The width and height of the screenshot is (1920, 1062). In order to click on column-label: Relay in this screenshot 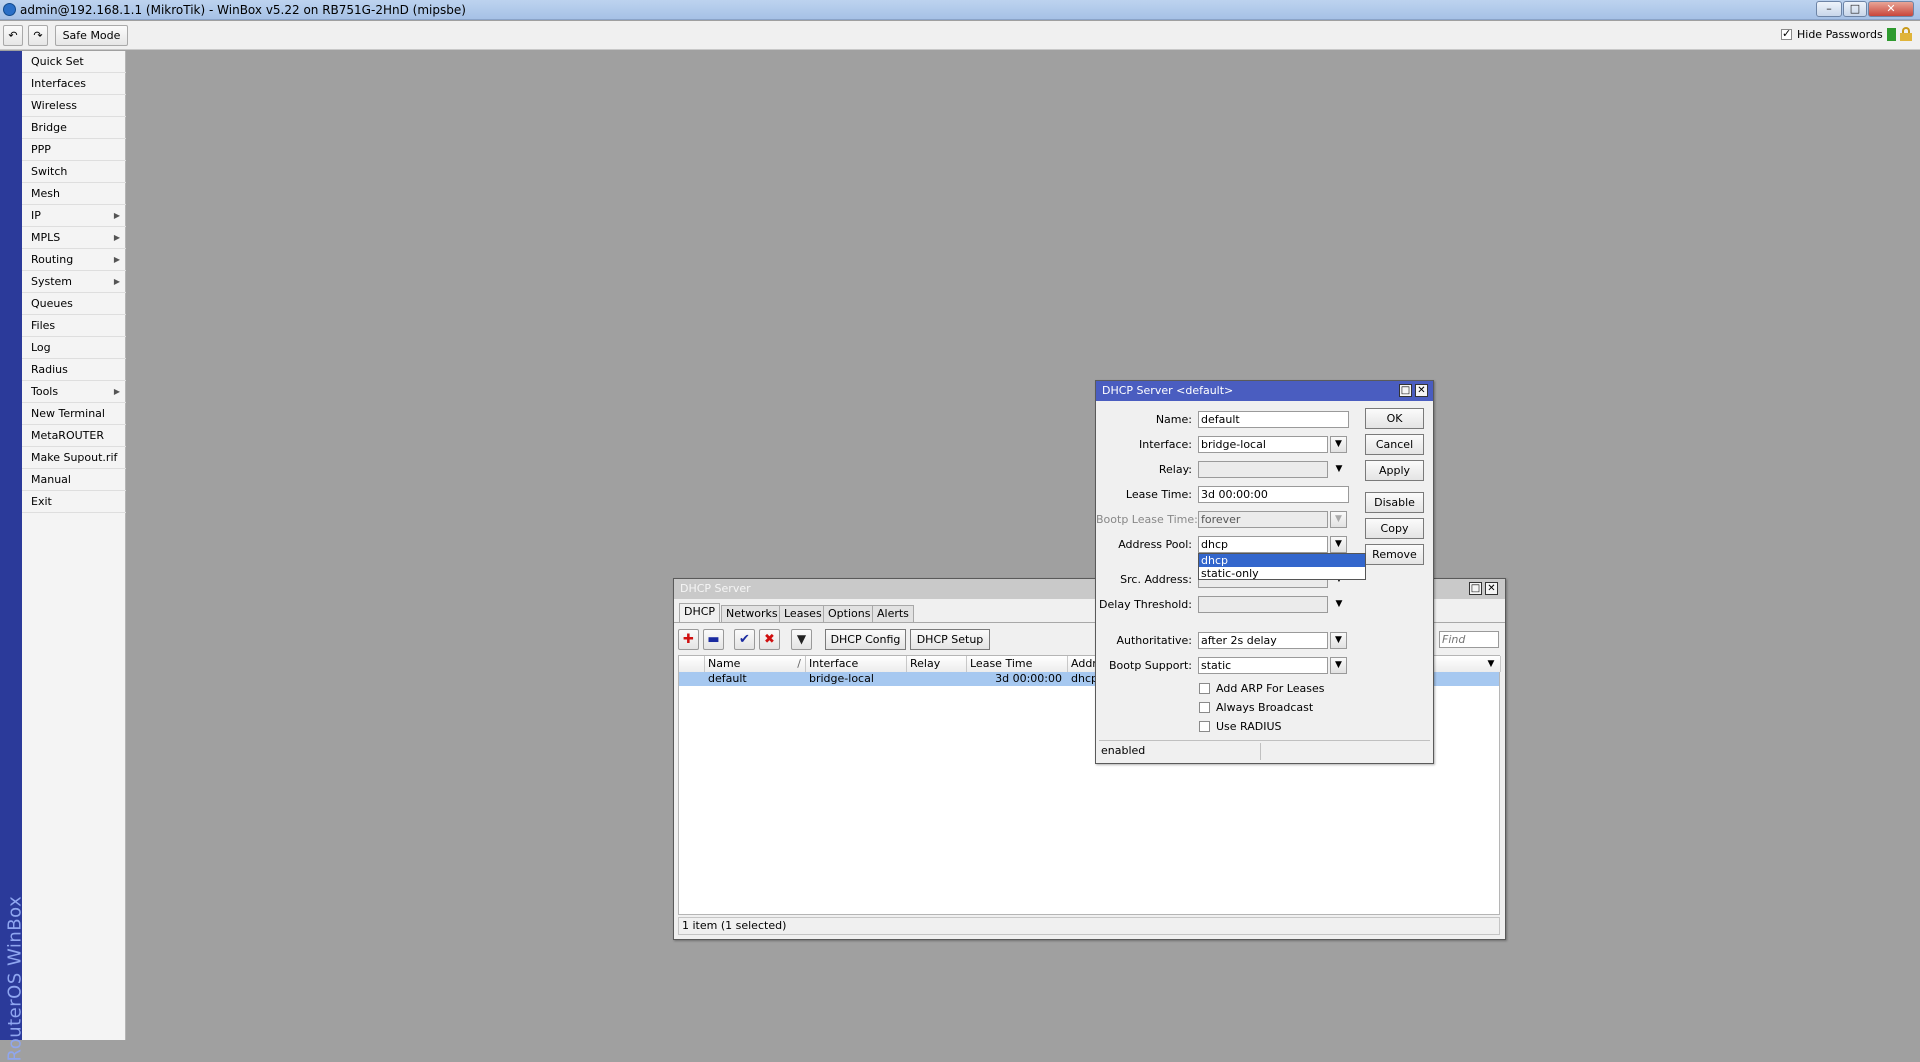, I will do `click(925, 663)`.